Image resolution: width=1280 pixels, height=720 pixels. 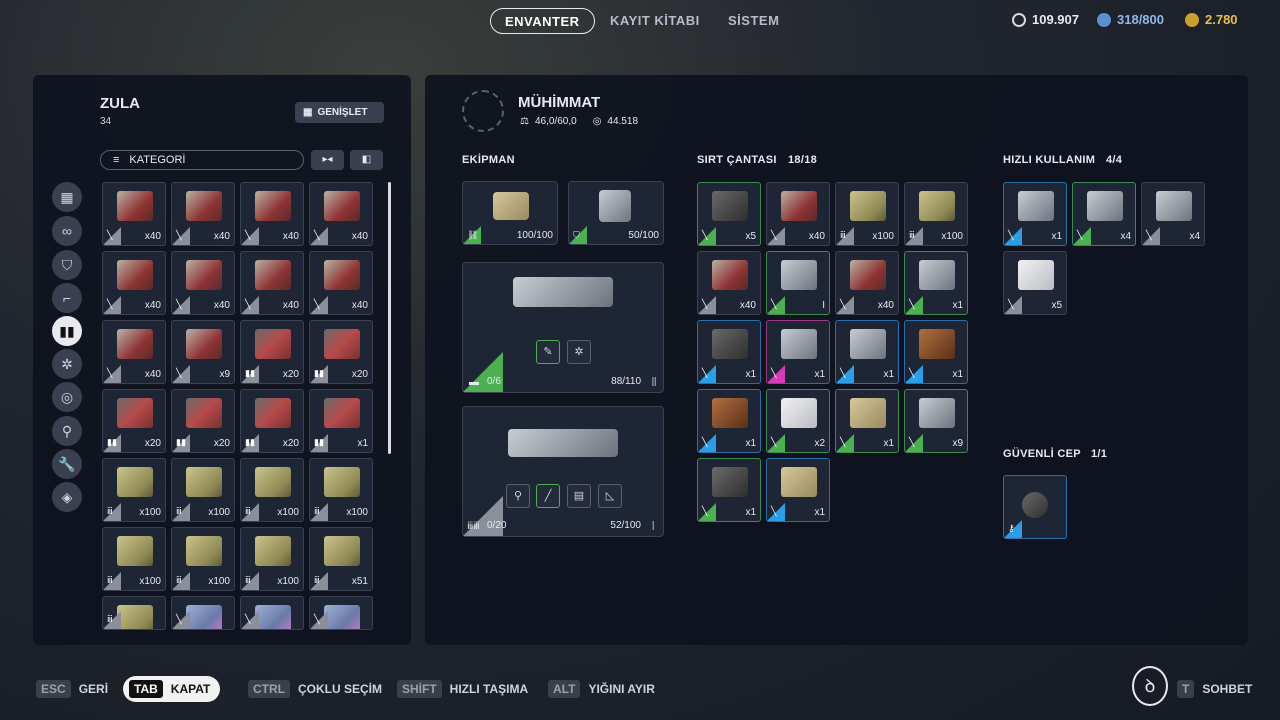 What do you see at coordinates (366, 160) in the screenshot?
I see `sort-button: ◧` at bounding box center [366, 160].